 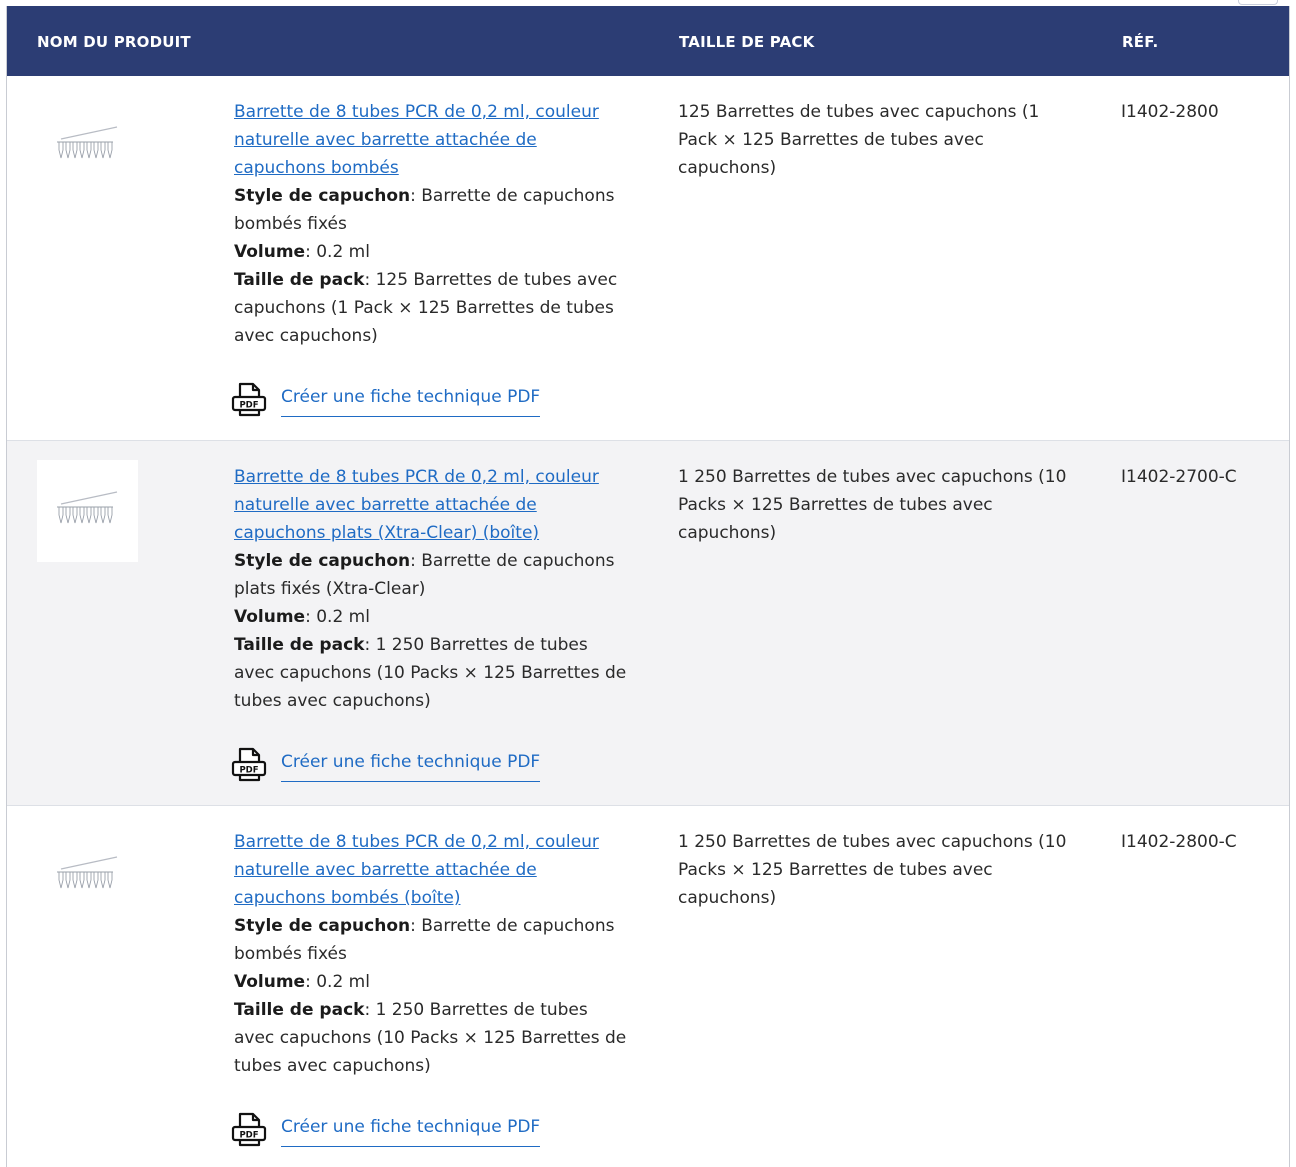 What do you see at coordinates (114, 41) in the screenshot?
I see `column-header-product-name: NOM DU PRODUIT` at bounding box center [114, 41].